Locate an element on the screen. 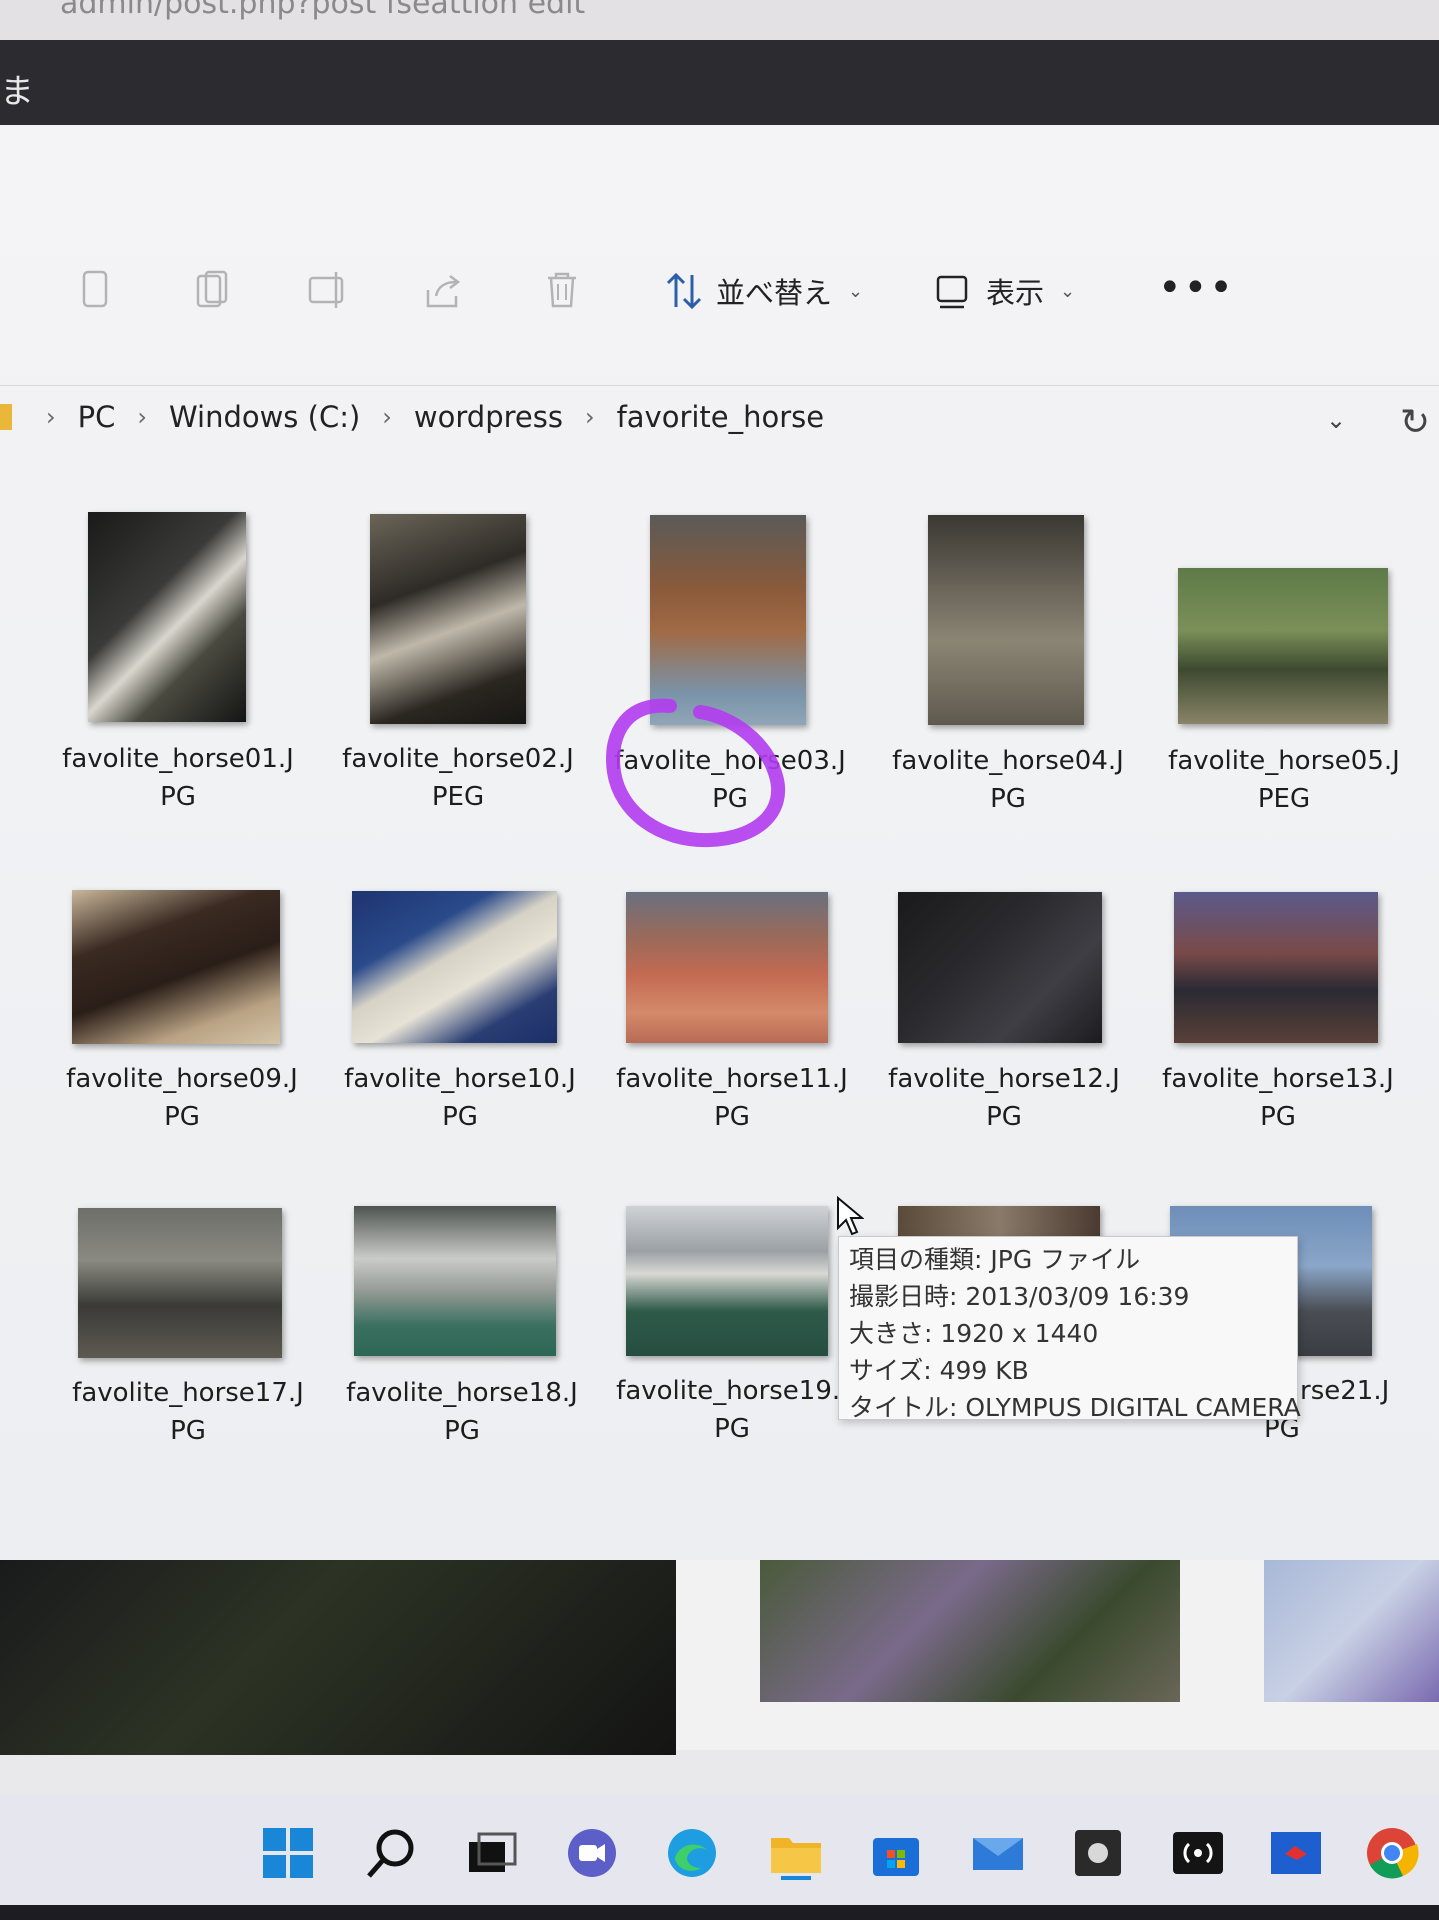 Image resolution: width=1439 pixels, height=1920 pixels. window-title-bar: ま is located at coordinates (719, 82).